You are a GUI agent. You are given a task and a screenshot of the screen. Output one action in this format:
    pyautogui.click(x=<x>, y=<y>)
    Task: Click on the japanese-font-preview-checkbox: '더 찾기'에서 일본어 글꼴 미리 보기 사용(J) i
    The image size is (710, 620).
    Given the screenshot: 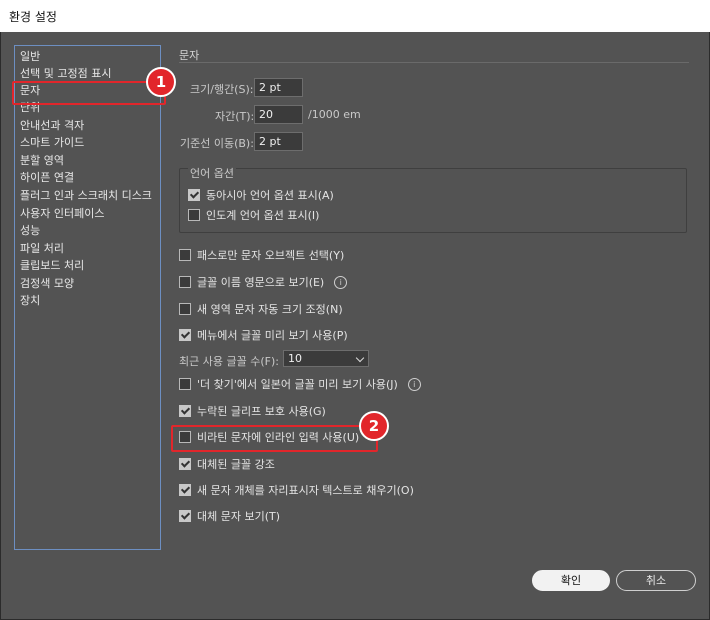 What is the action you would take?
    pyautogui.click(x=300, y=384)
    